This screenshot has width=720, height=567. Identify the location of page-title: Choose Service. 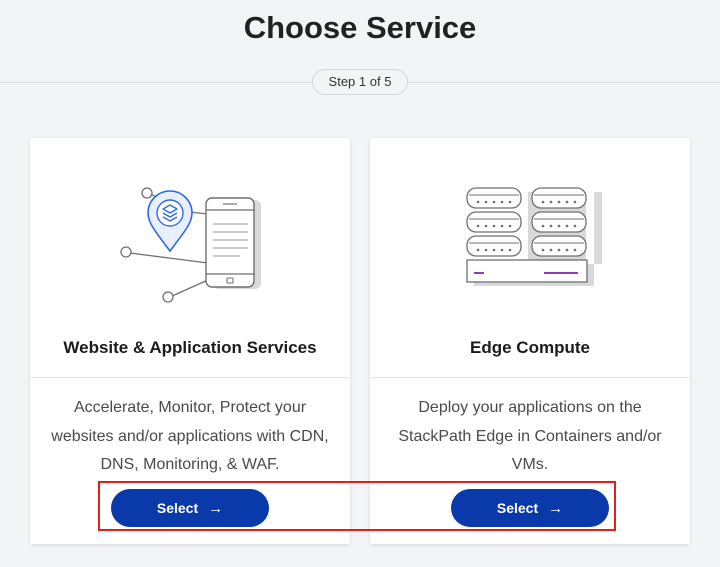
(360, 27).